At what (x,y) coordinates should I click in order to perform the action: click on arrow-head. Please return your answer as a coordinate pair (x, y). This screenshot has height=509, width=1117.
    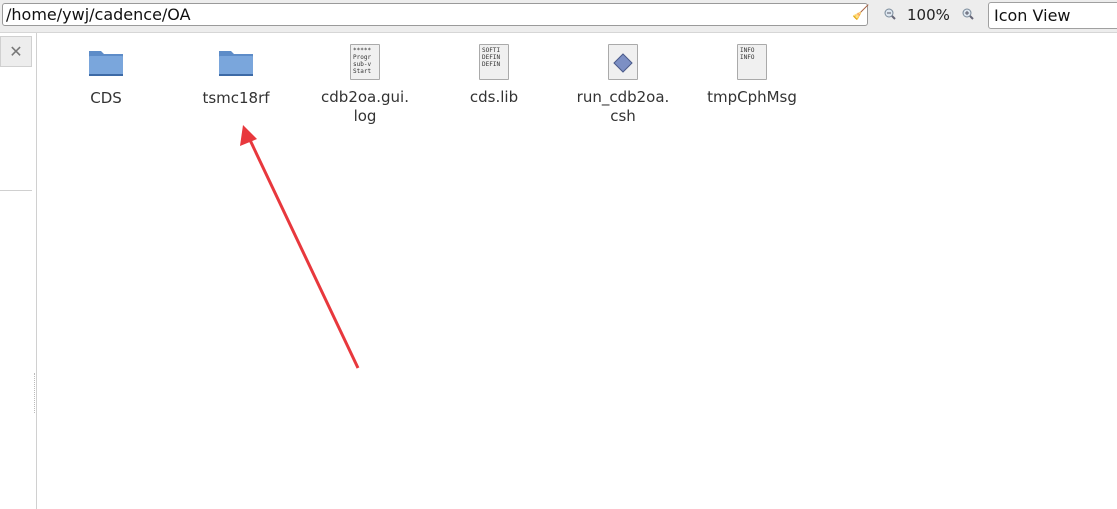
    Looking at the image, I should click on (248, 135).